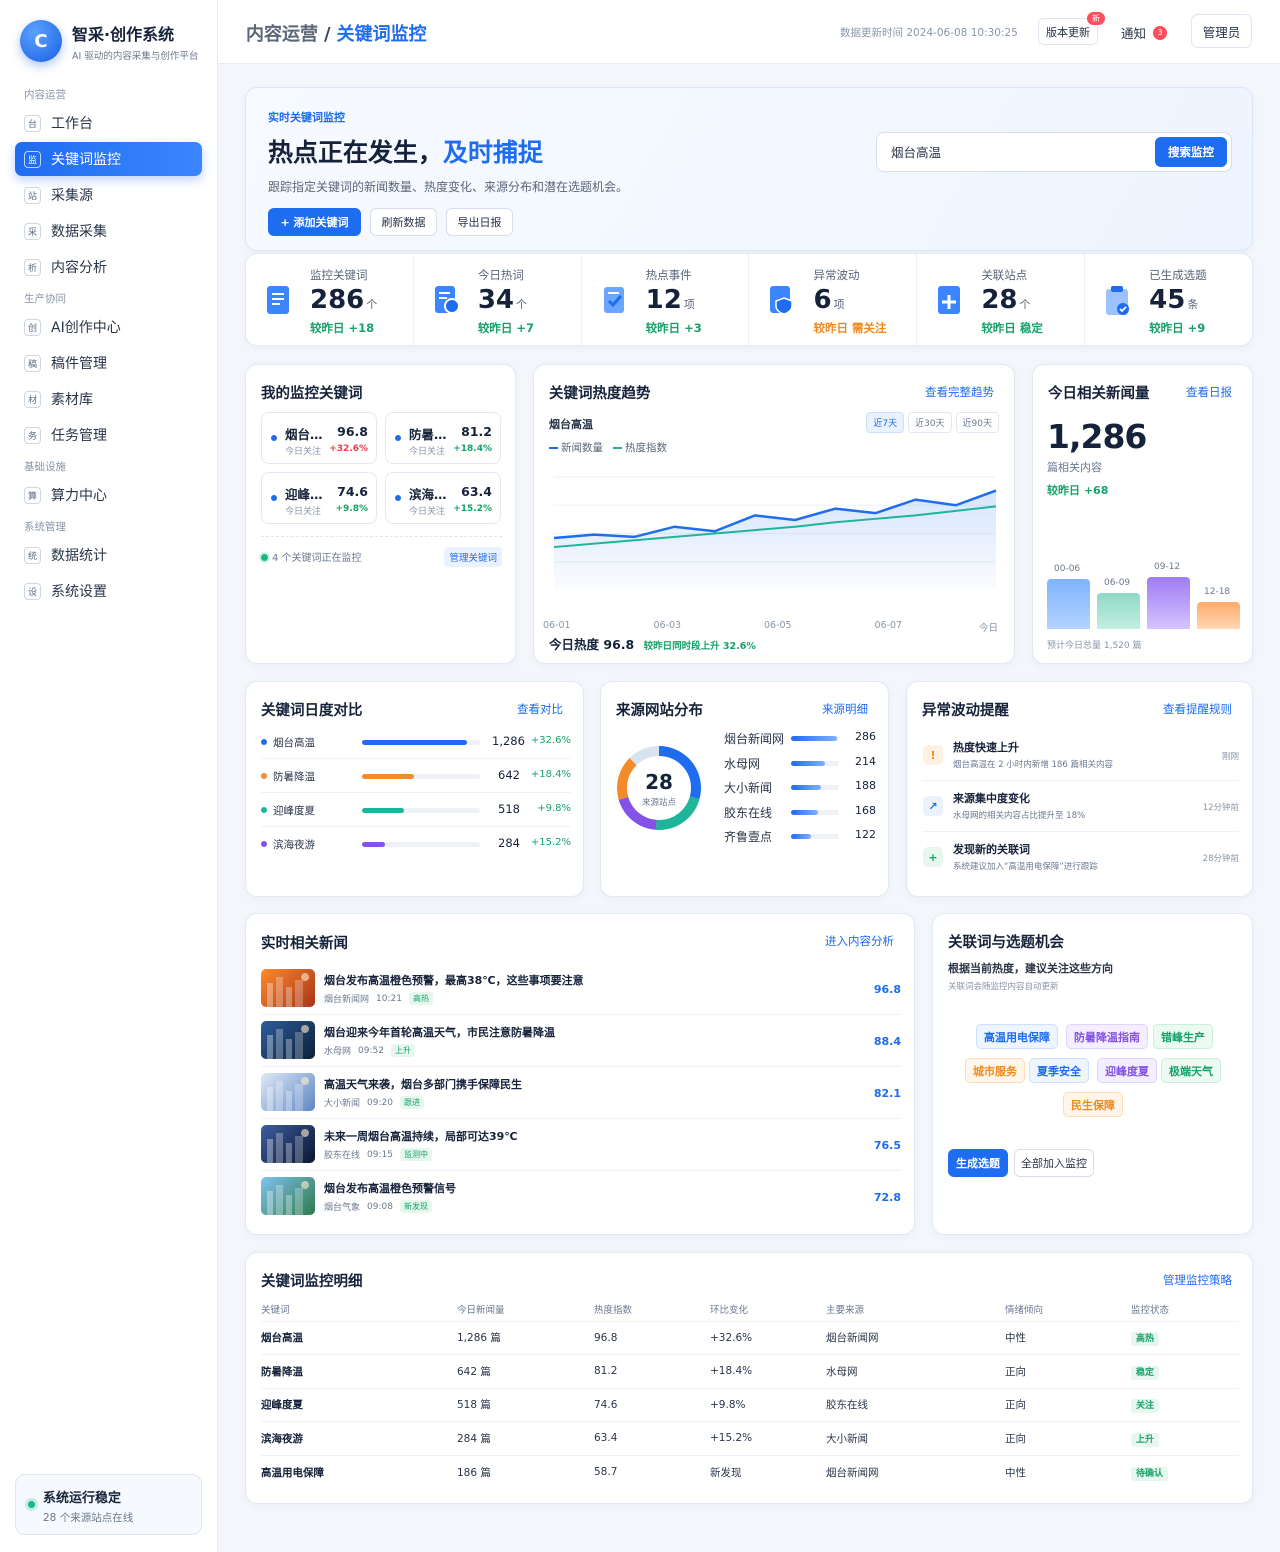  Describe the element at coordinates (403, 222) in the screenshot. I see `refresh-data-button: 刷新数据` at that location.